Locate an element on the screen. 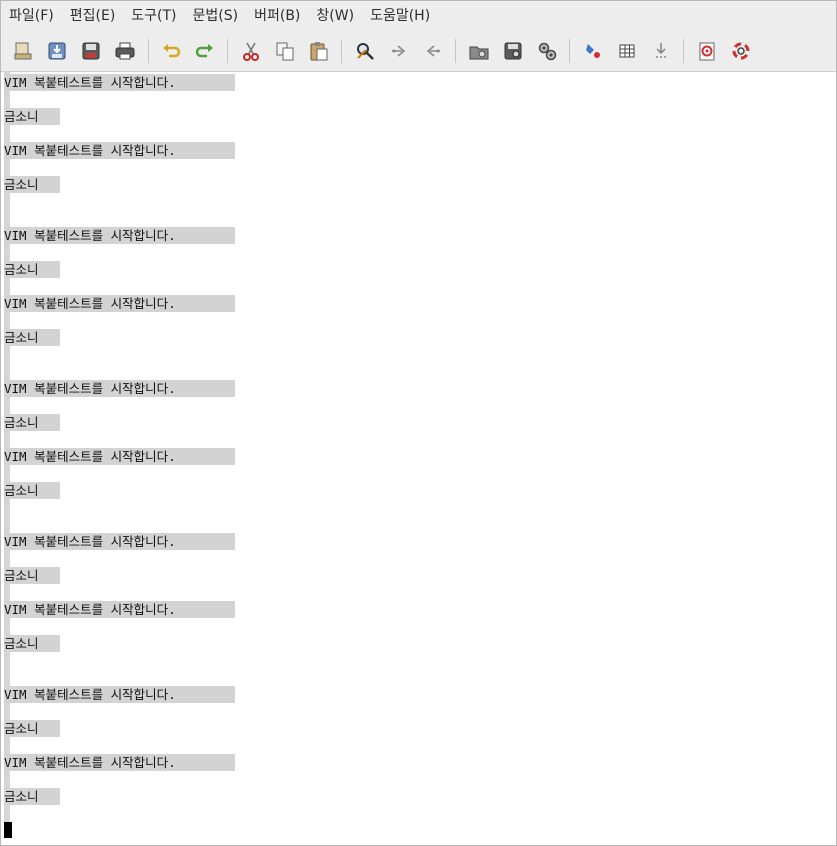  menu-buffers: 버퍼(B) is located at coordinates (277, 16).